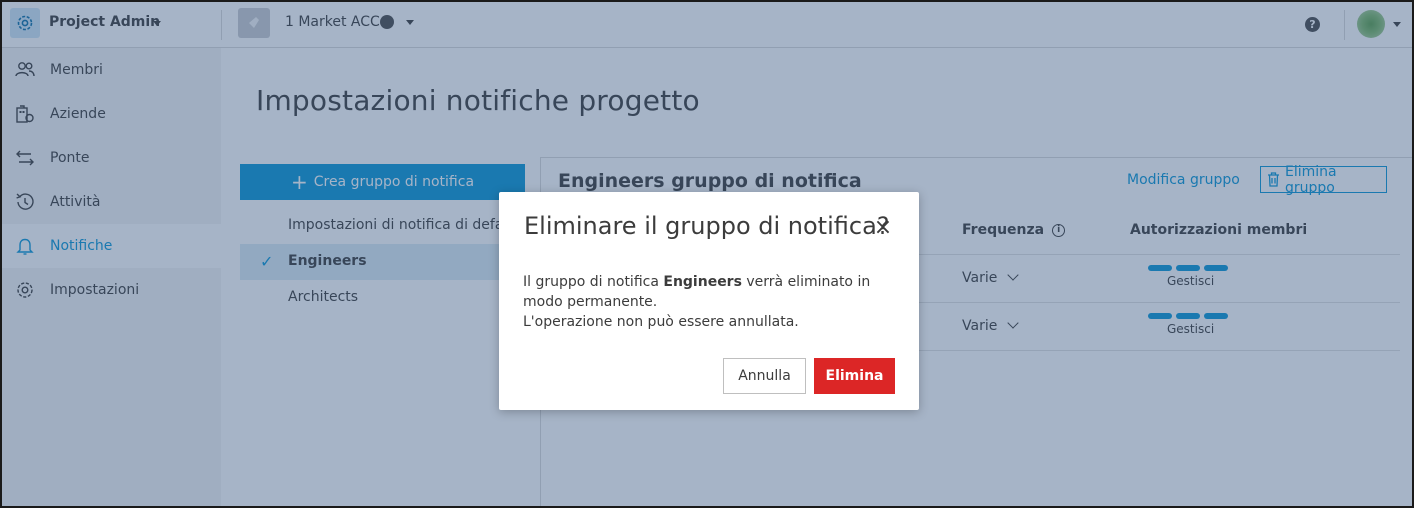  I want to click on dialog-warning: L'operazione non può essere annullata., so click(661, 322).